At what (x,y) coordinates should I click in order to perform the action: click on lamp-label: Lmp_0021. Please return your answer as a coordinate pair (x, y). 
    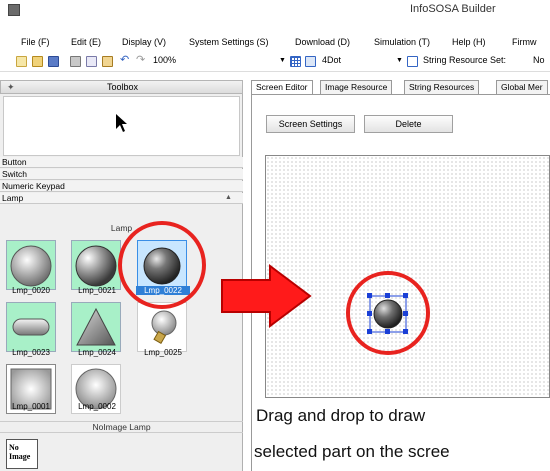
    Looking at the image, I should click on (97, 290).